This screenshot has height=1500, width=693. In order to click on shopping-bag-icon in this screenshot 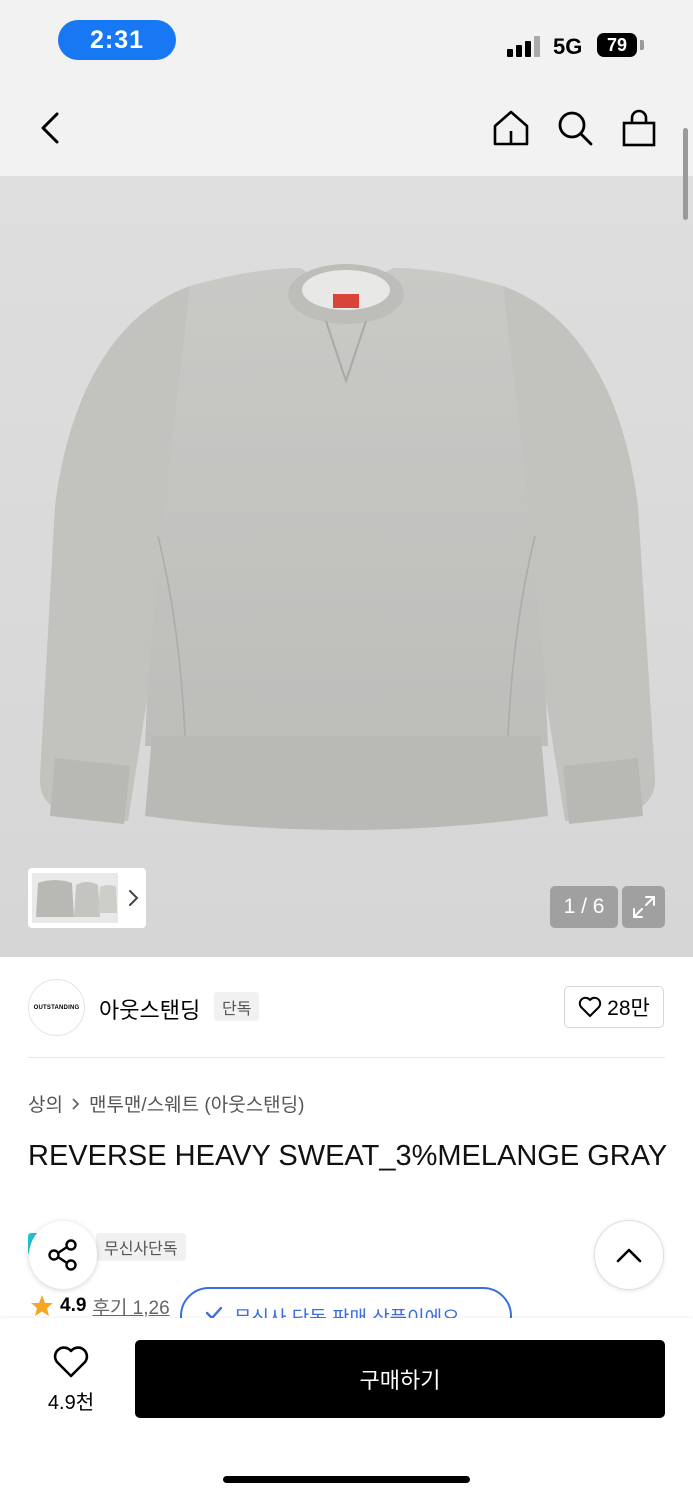, I will do `click(639, 128)`.